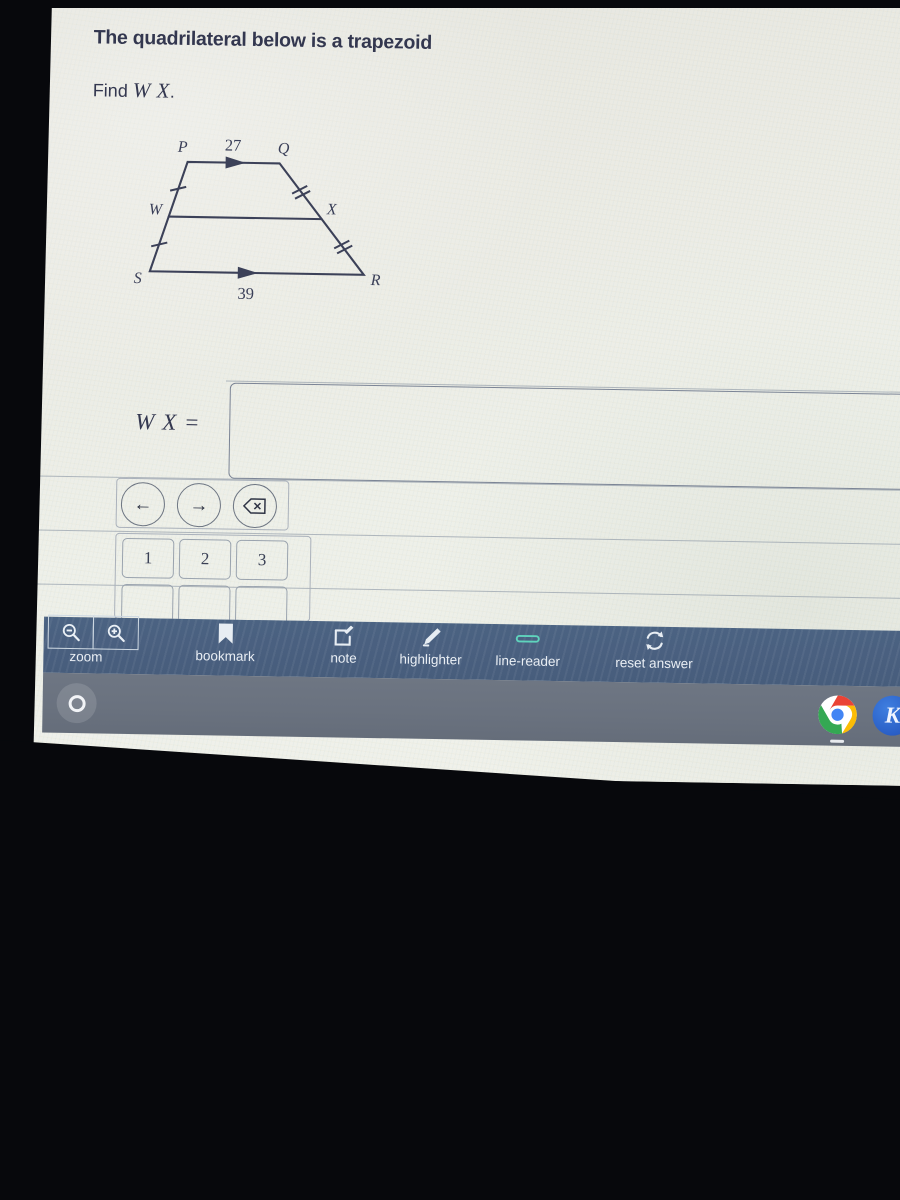  I want to click on question-prompt: Find W X., so click(134, 90).